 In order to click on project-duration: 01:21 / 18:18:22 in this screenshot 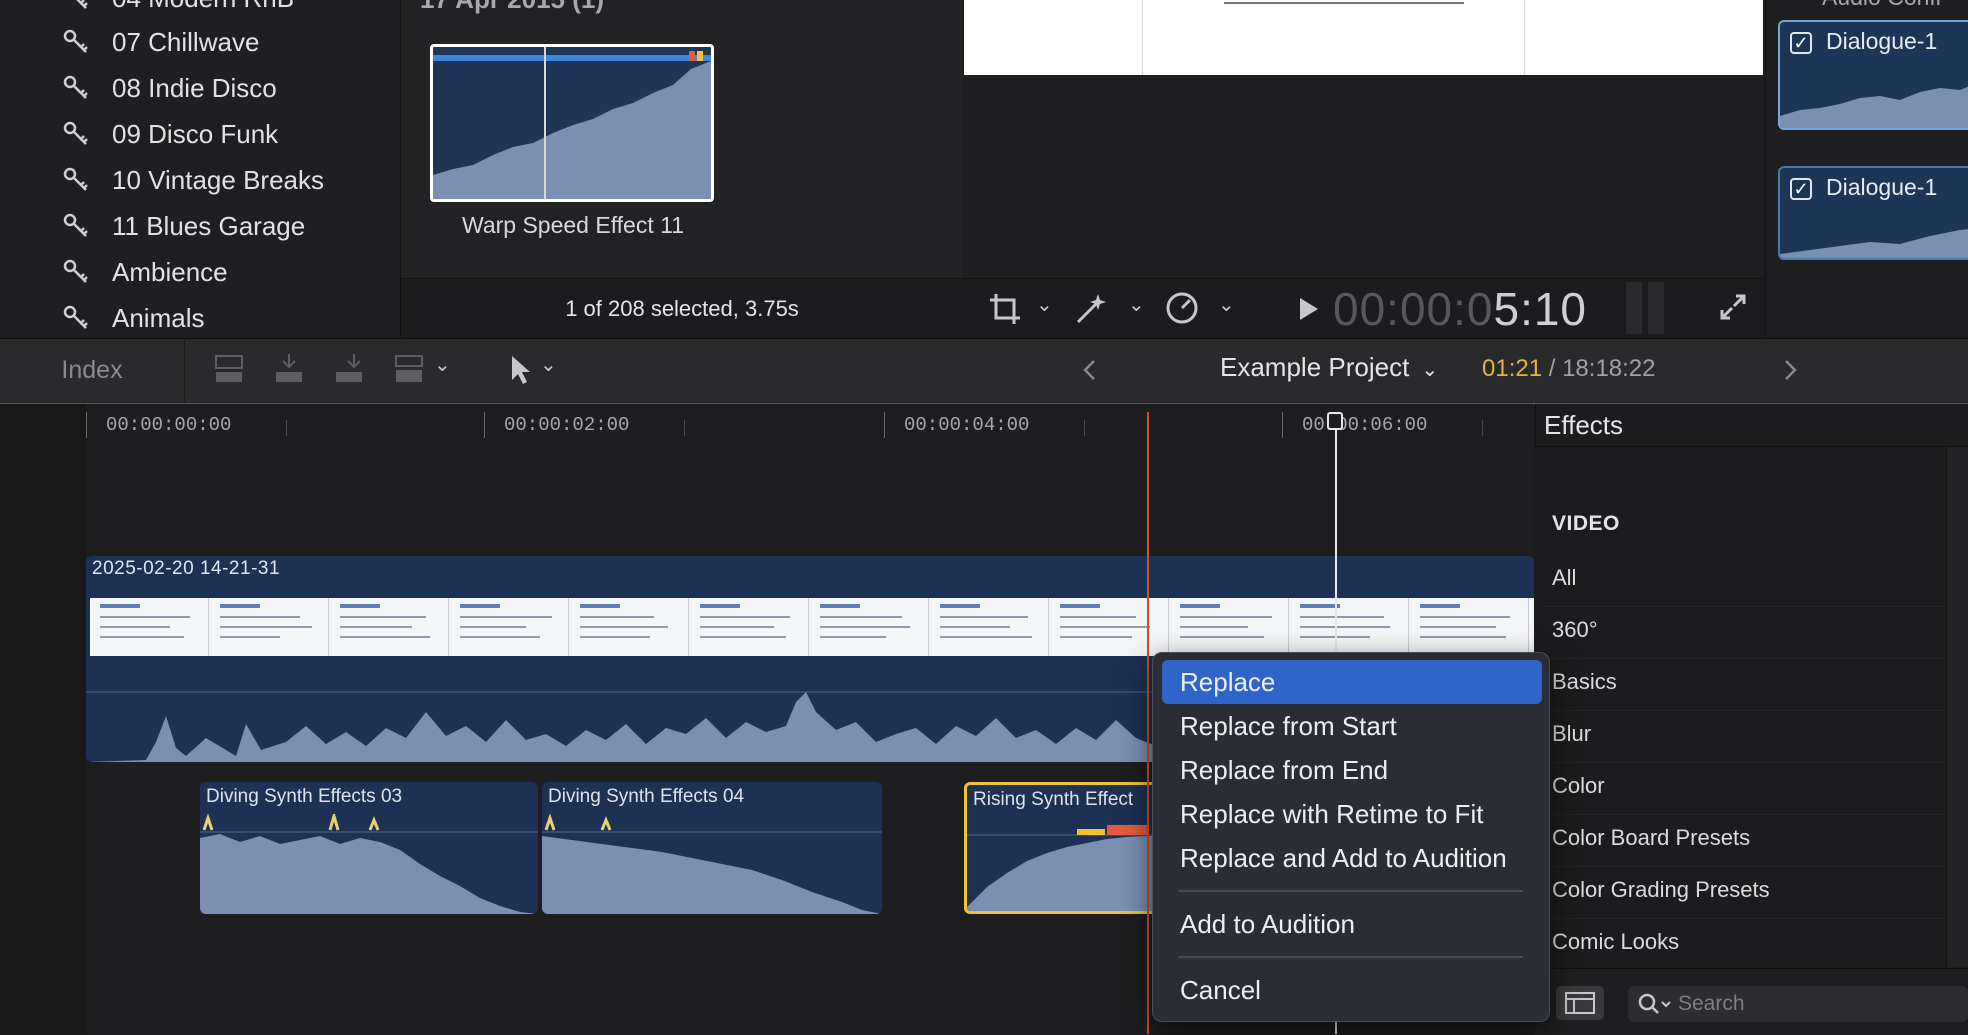, I will do `click(1569, 369)`.